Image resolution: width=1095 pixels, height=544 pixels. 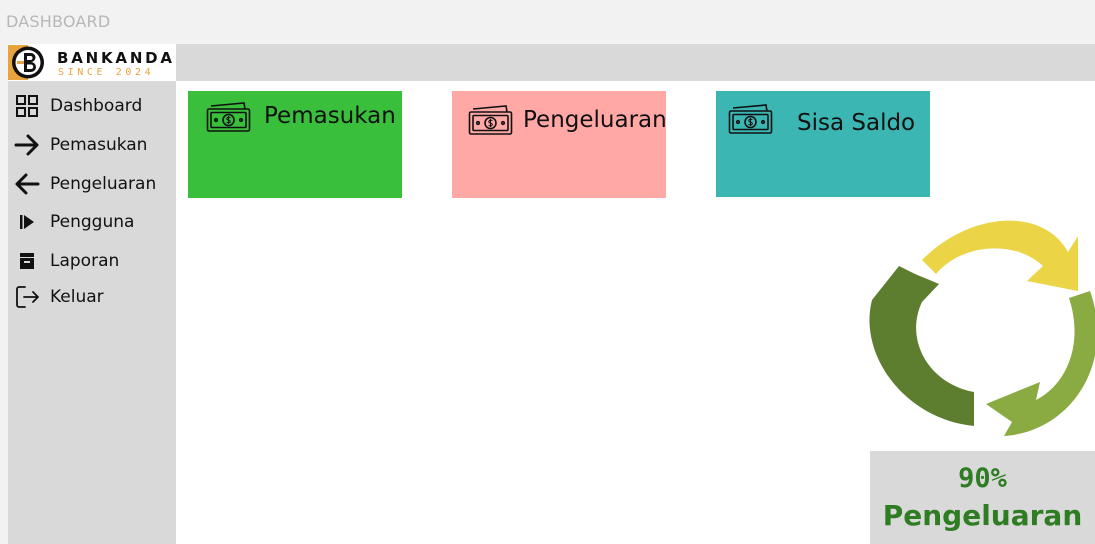 I want to click on arrow-right-icon, so click(x=27, y=145).